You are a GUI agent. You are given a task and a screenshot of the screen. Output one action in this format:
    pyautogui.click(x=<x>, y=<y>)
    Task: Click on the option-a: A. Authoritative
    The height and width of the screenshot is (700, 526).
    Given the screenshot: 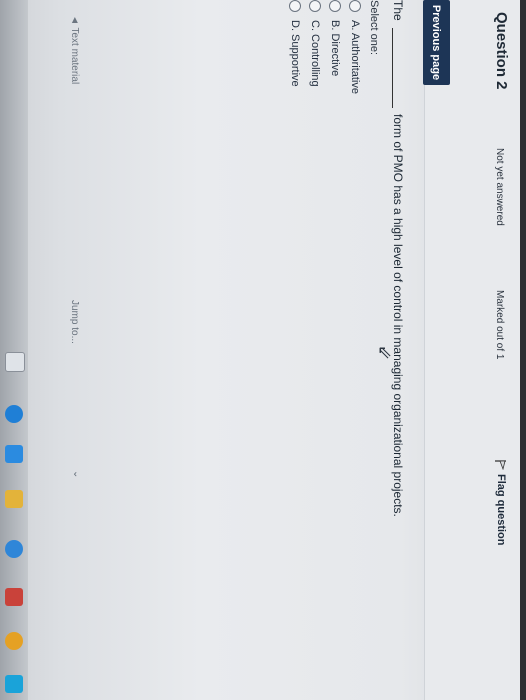 What is the action you would take?
    pyautogui.click(x=355, y=47)
    